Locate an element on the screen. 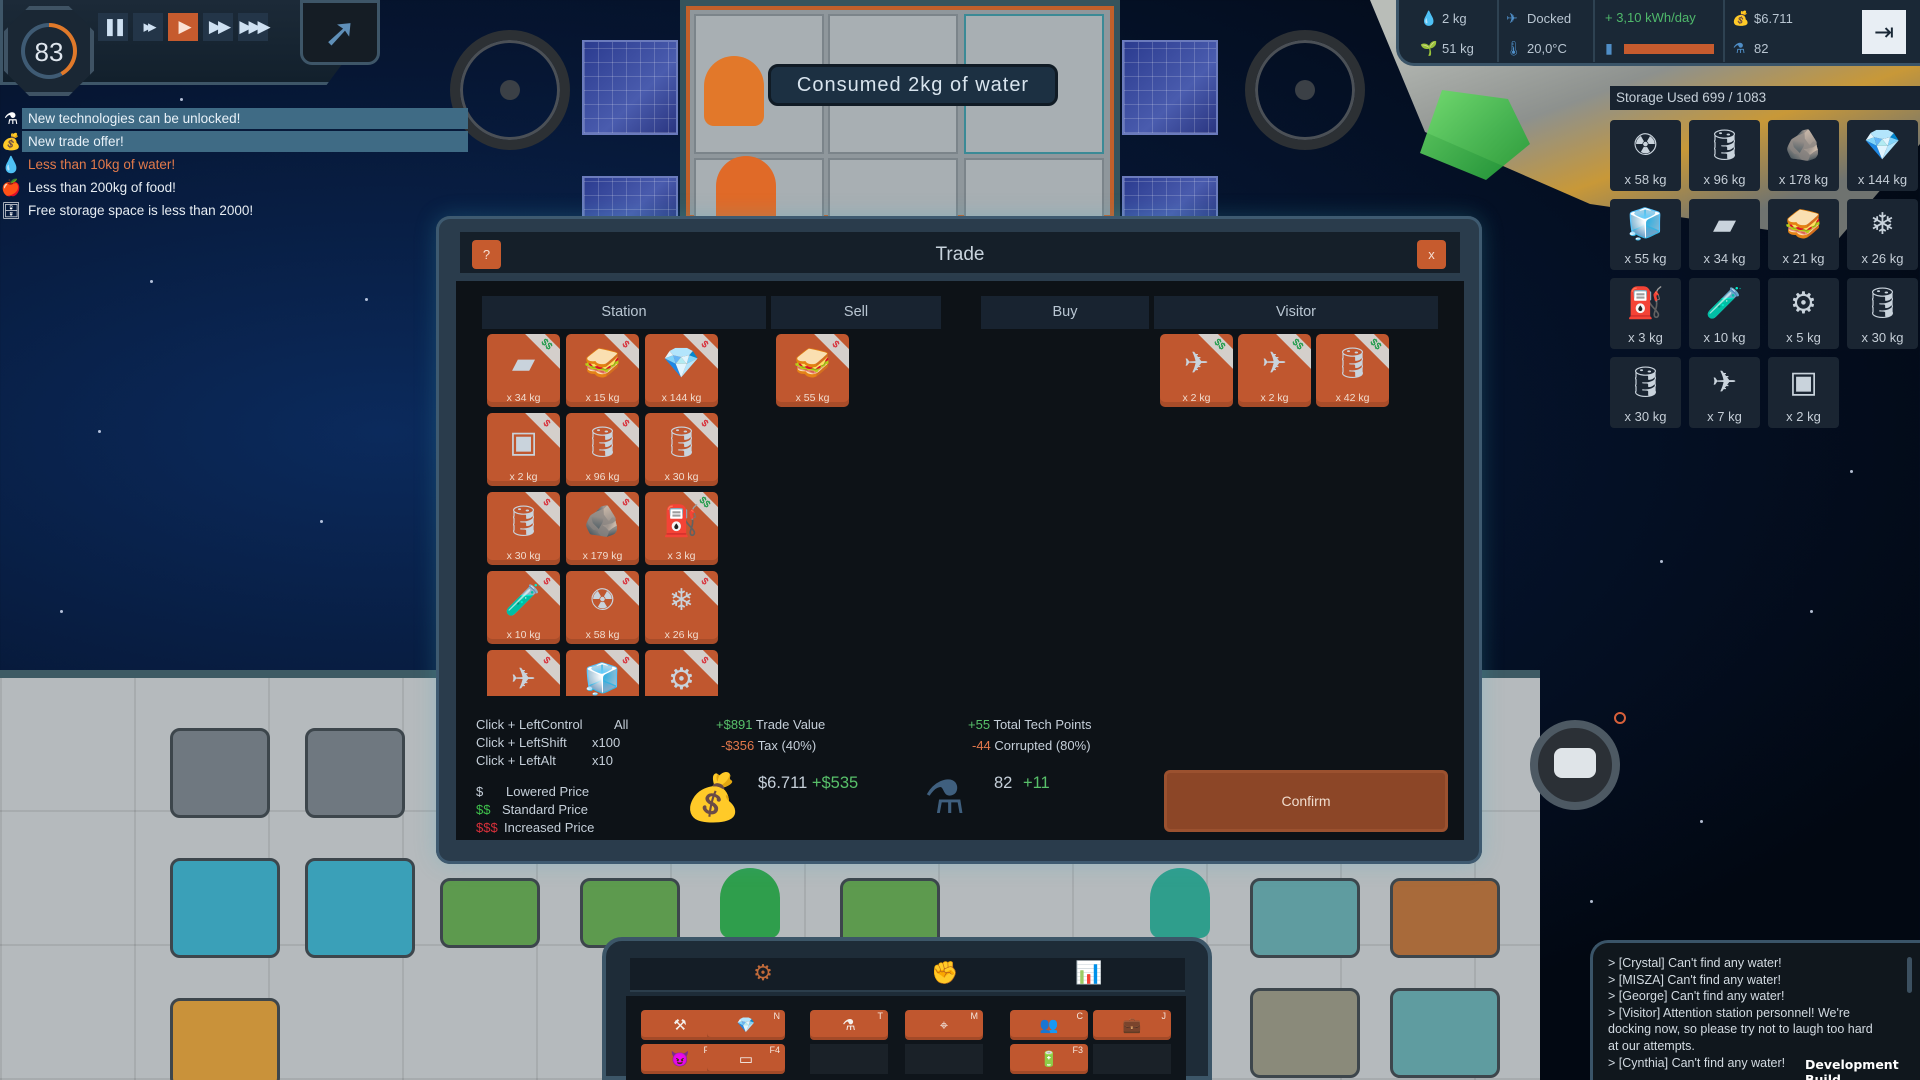 The image size is (1920, 1080). toolbar-resources-button: 💎 N is located at coordinates (746, 1025).